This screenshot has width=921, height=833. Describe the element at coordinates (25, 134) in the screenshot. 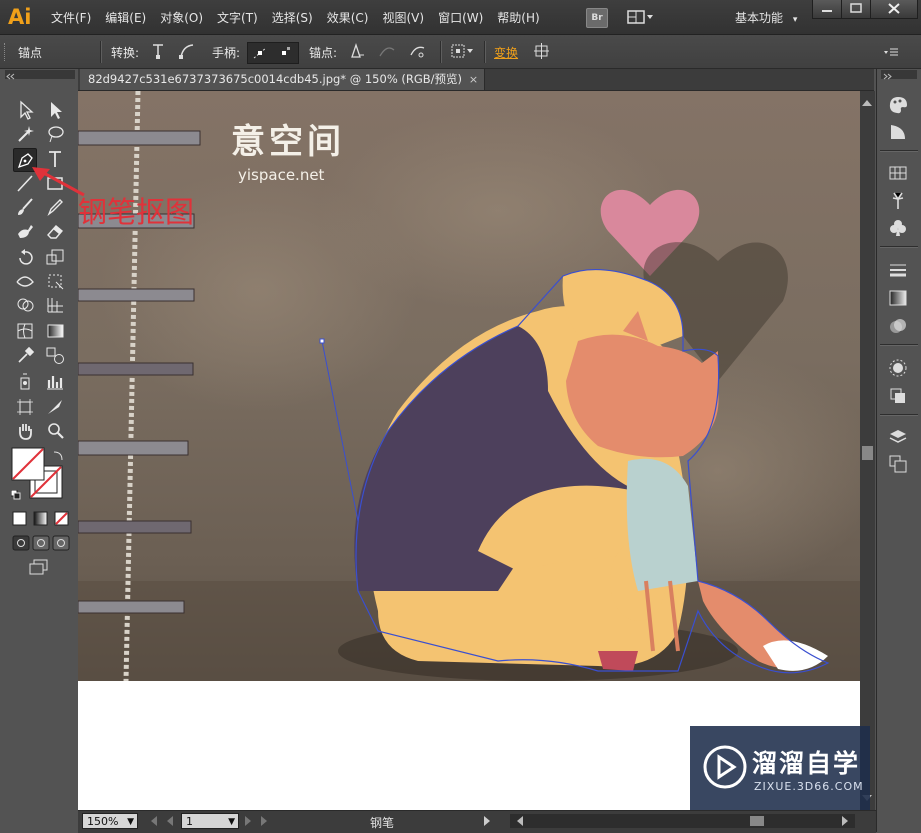

I see `magic-wand-tool` at that location.